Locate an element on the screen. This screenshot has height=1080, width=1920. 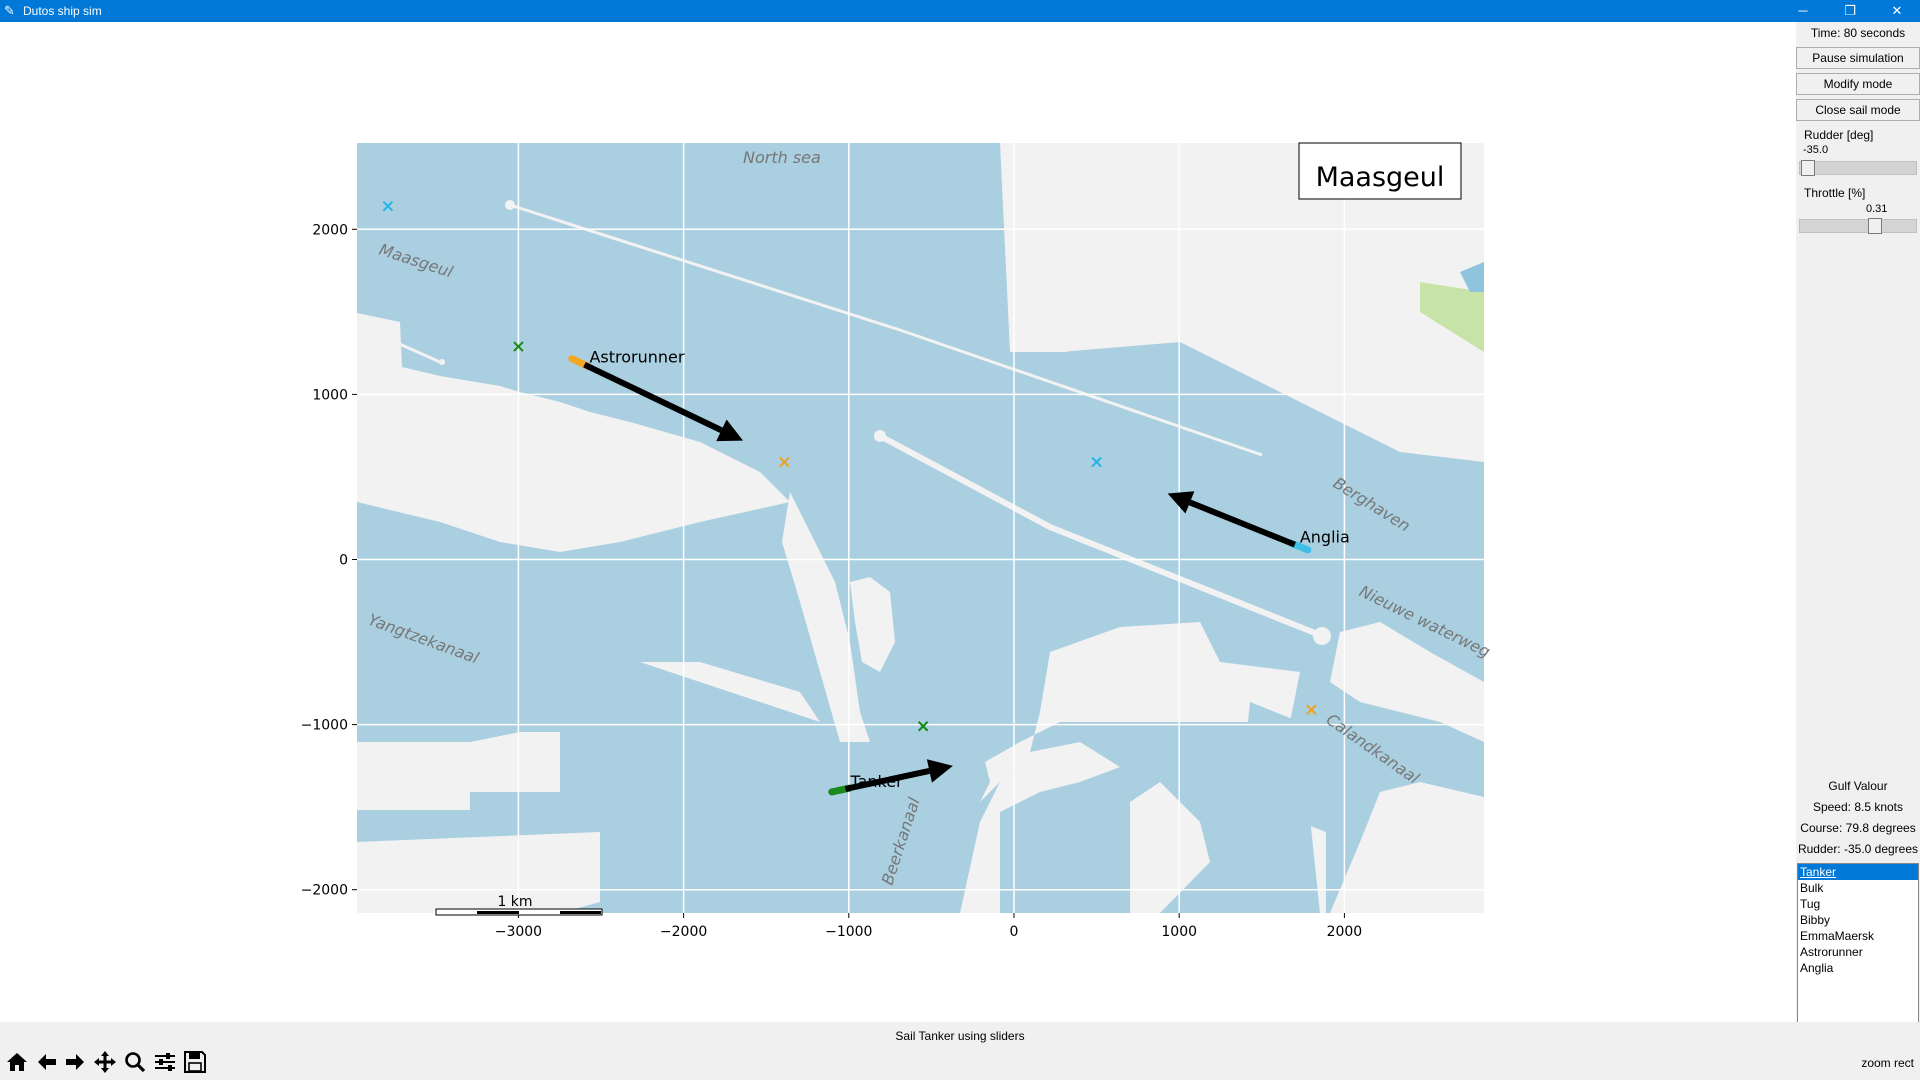
sim-time: Time: 80 seconds is located at coordinates (1858, 33).